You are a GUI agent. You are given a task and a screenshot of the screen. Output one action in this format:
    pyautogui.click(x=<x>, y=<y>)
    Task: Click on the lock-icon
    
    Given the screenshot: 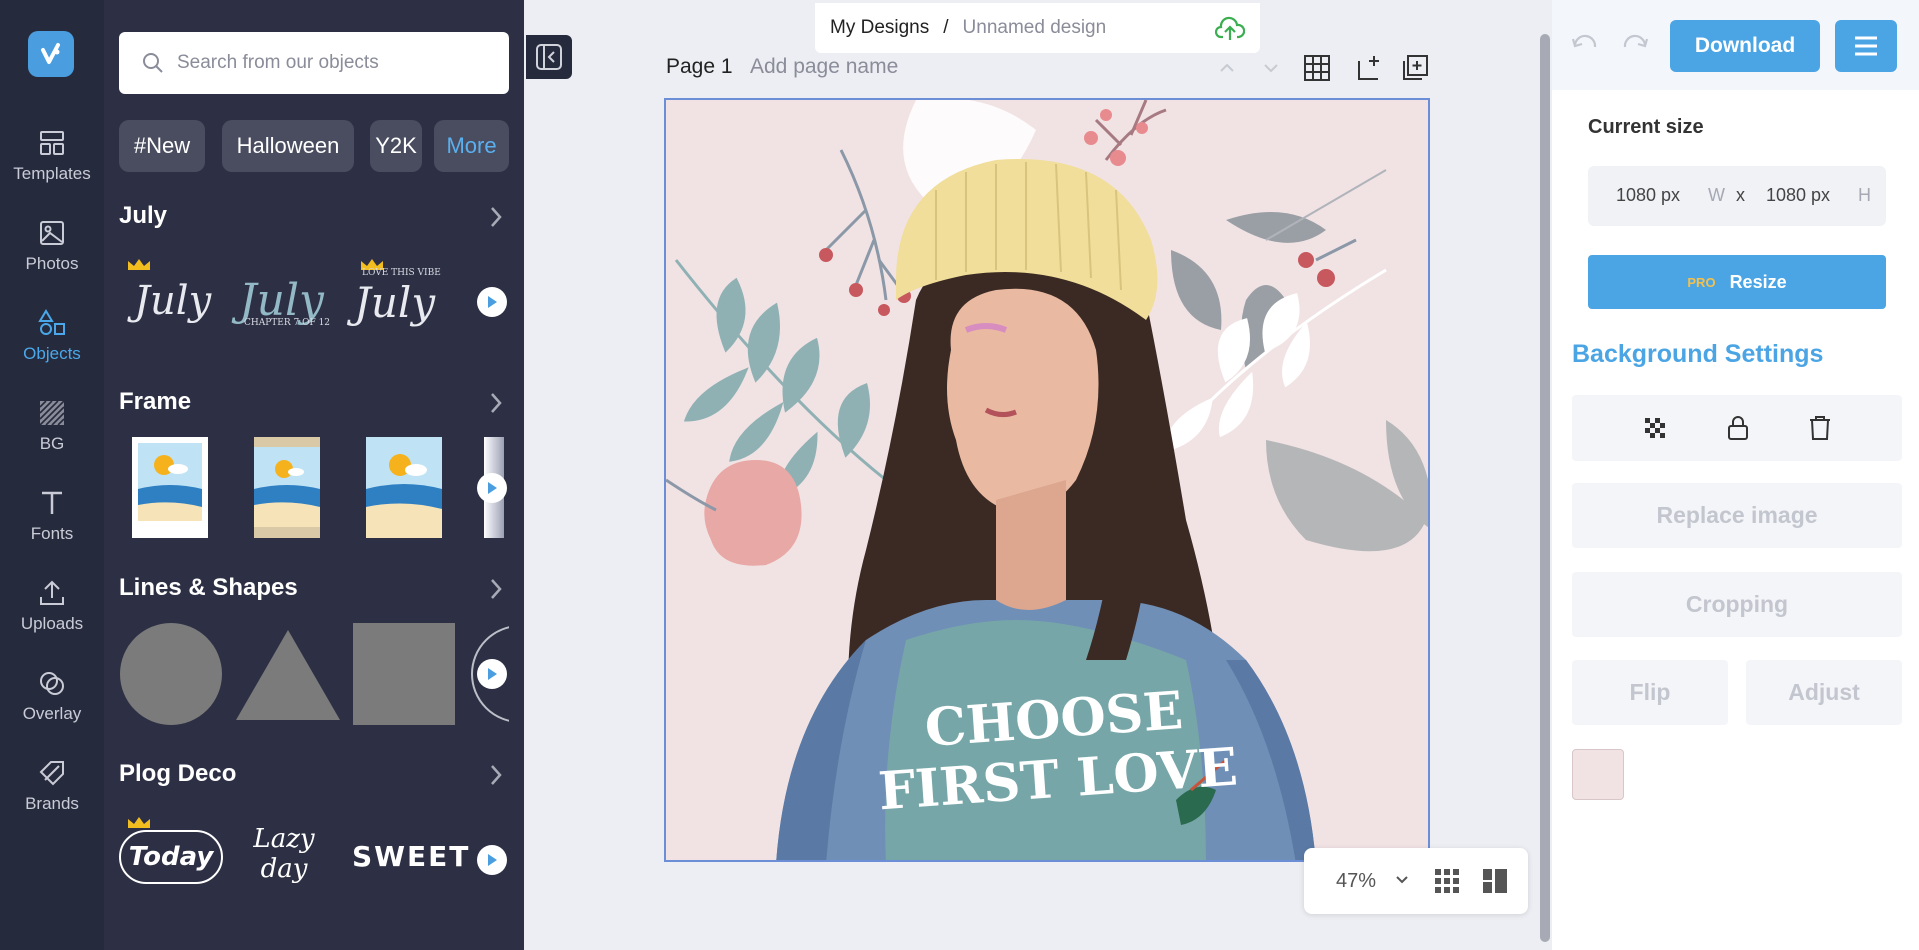 What is the action you would take?
    pyautogui.click(x=1738, y=428)
    